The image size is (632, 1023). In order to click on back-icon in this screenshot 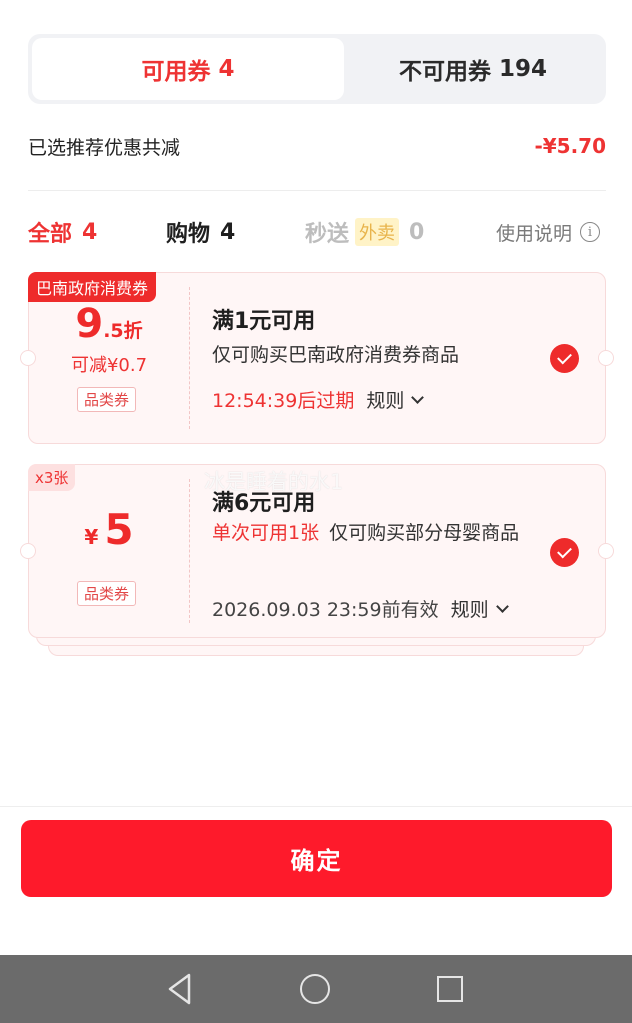, I will do `click(180, 989)`.